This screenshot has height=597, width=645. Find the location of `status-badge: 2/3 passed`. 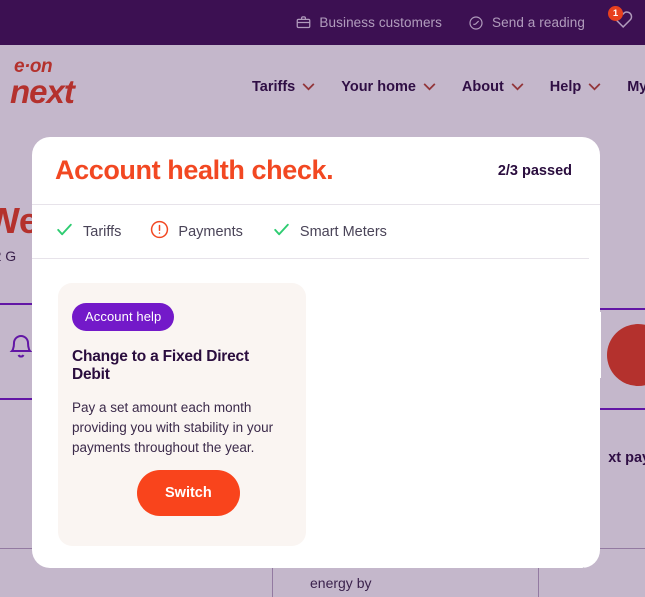

status-badge: 2/3 passed is located at coordinates (534, 170).